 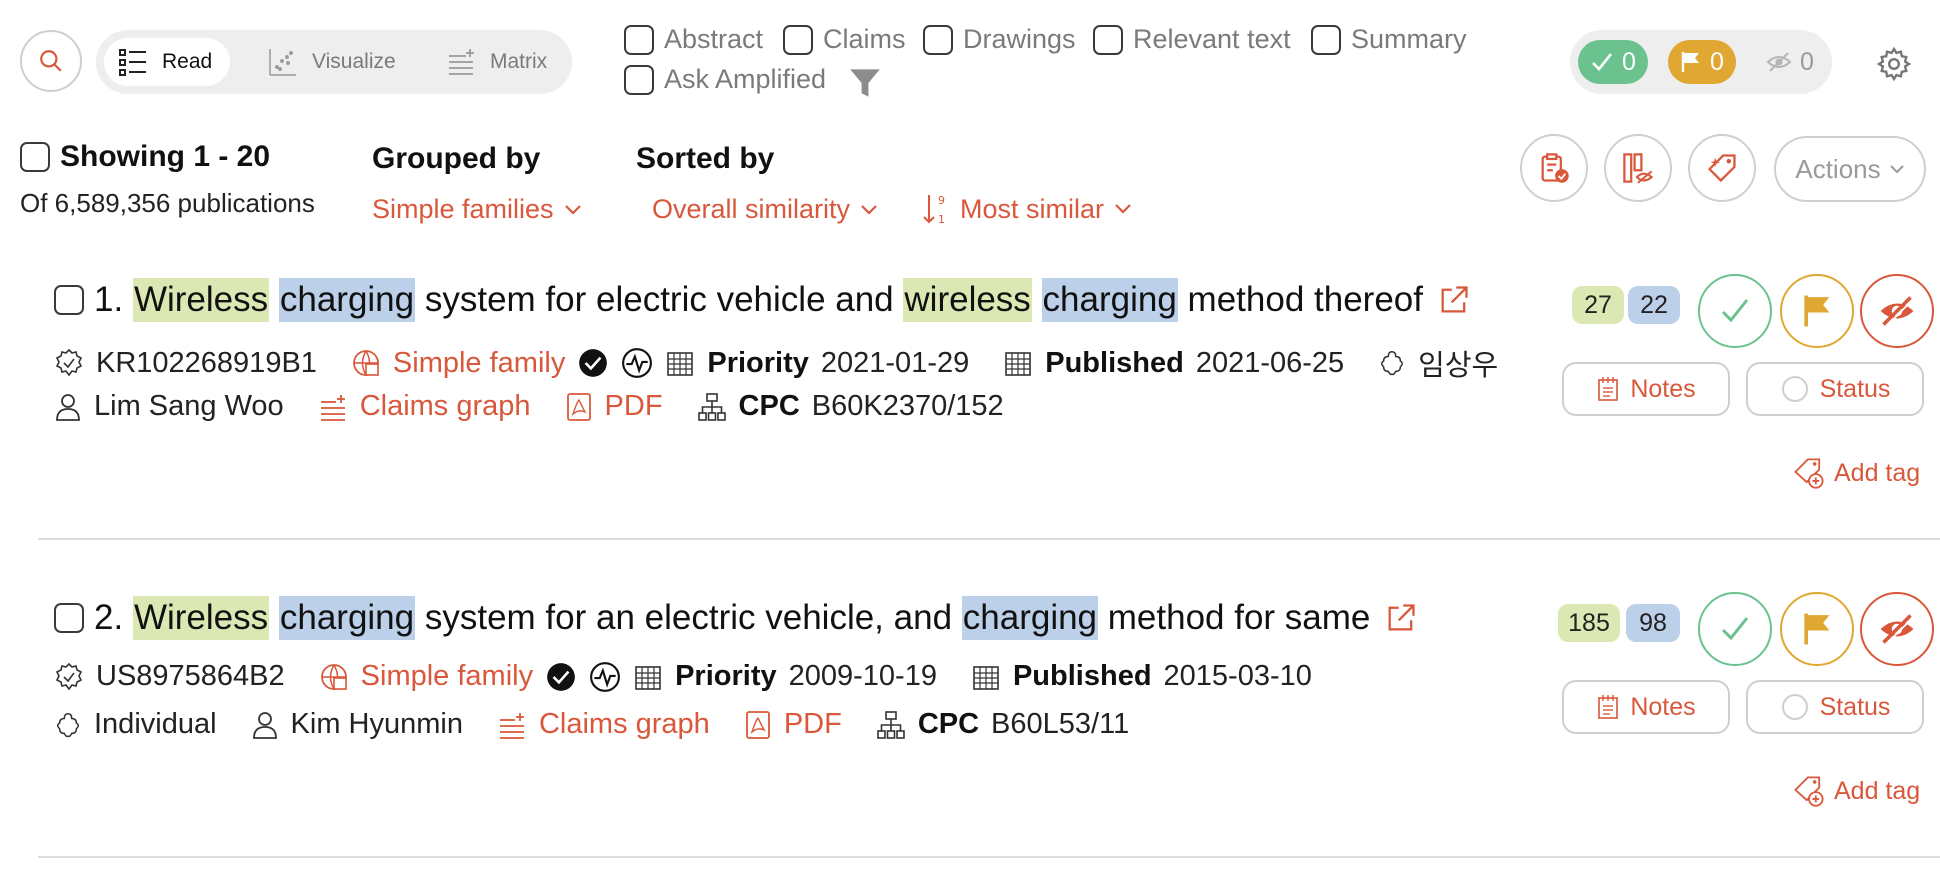 I want to click on settings-gear-icon, so click(x=1894, y=64).